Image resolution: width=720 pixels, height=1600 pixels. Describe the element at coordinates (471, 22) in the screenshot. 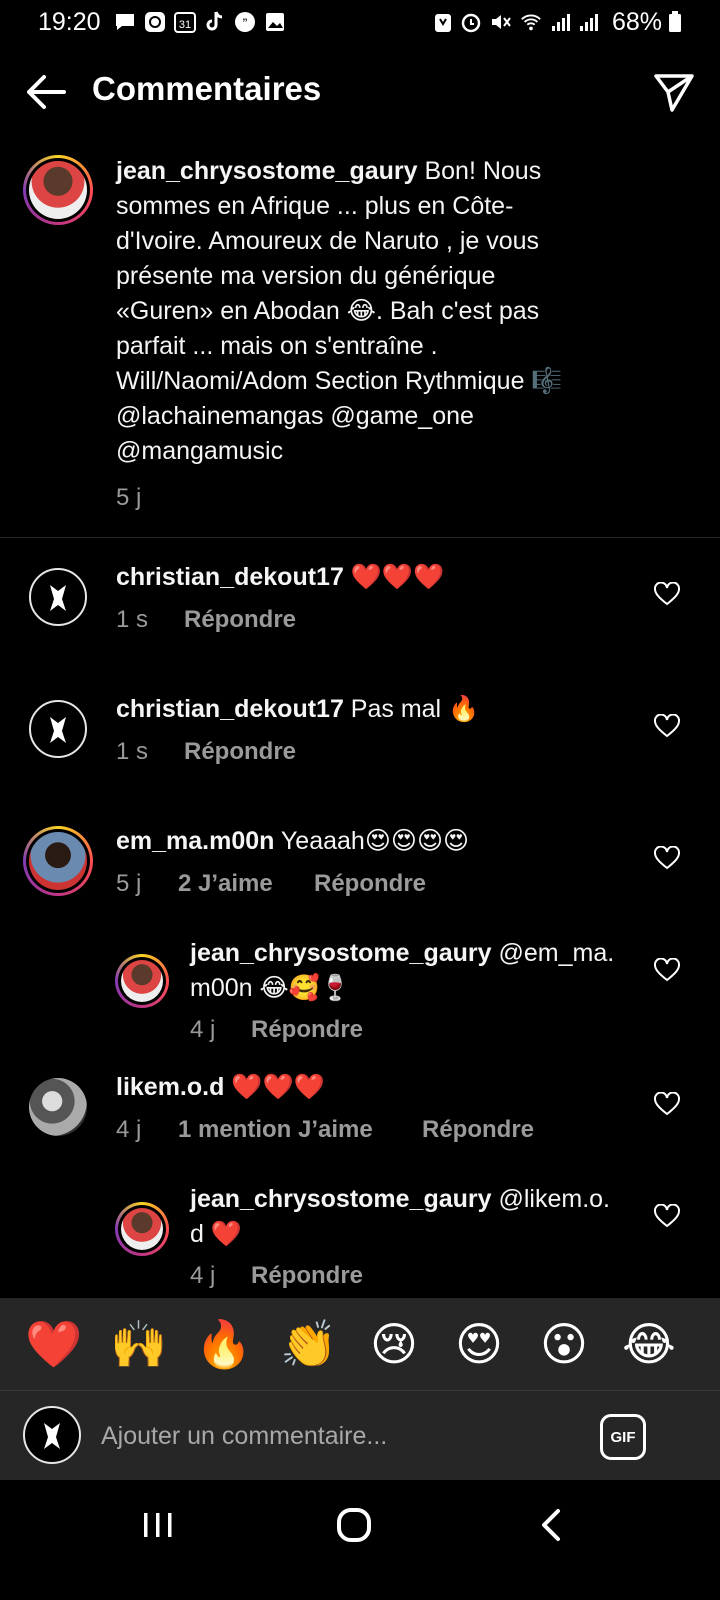

I see `alarm-icon` at that location.